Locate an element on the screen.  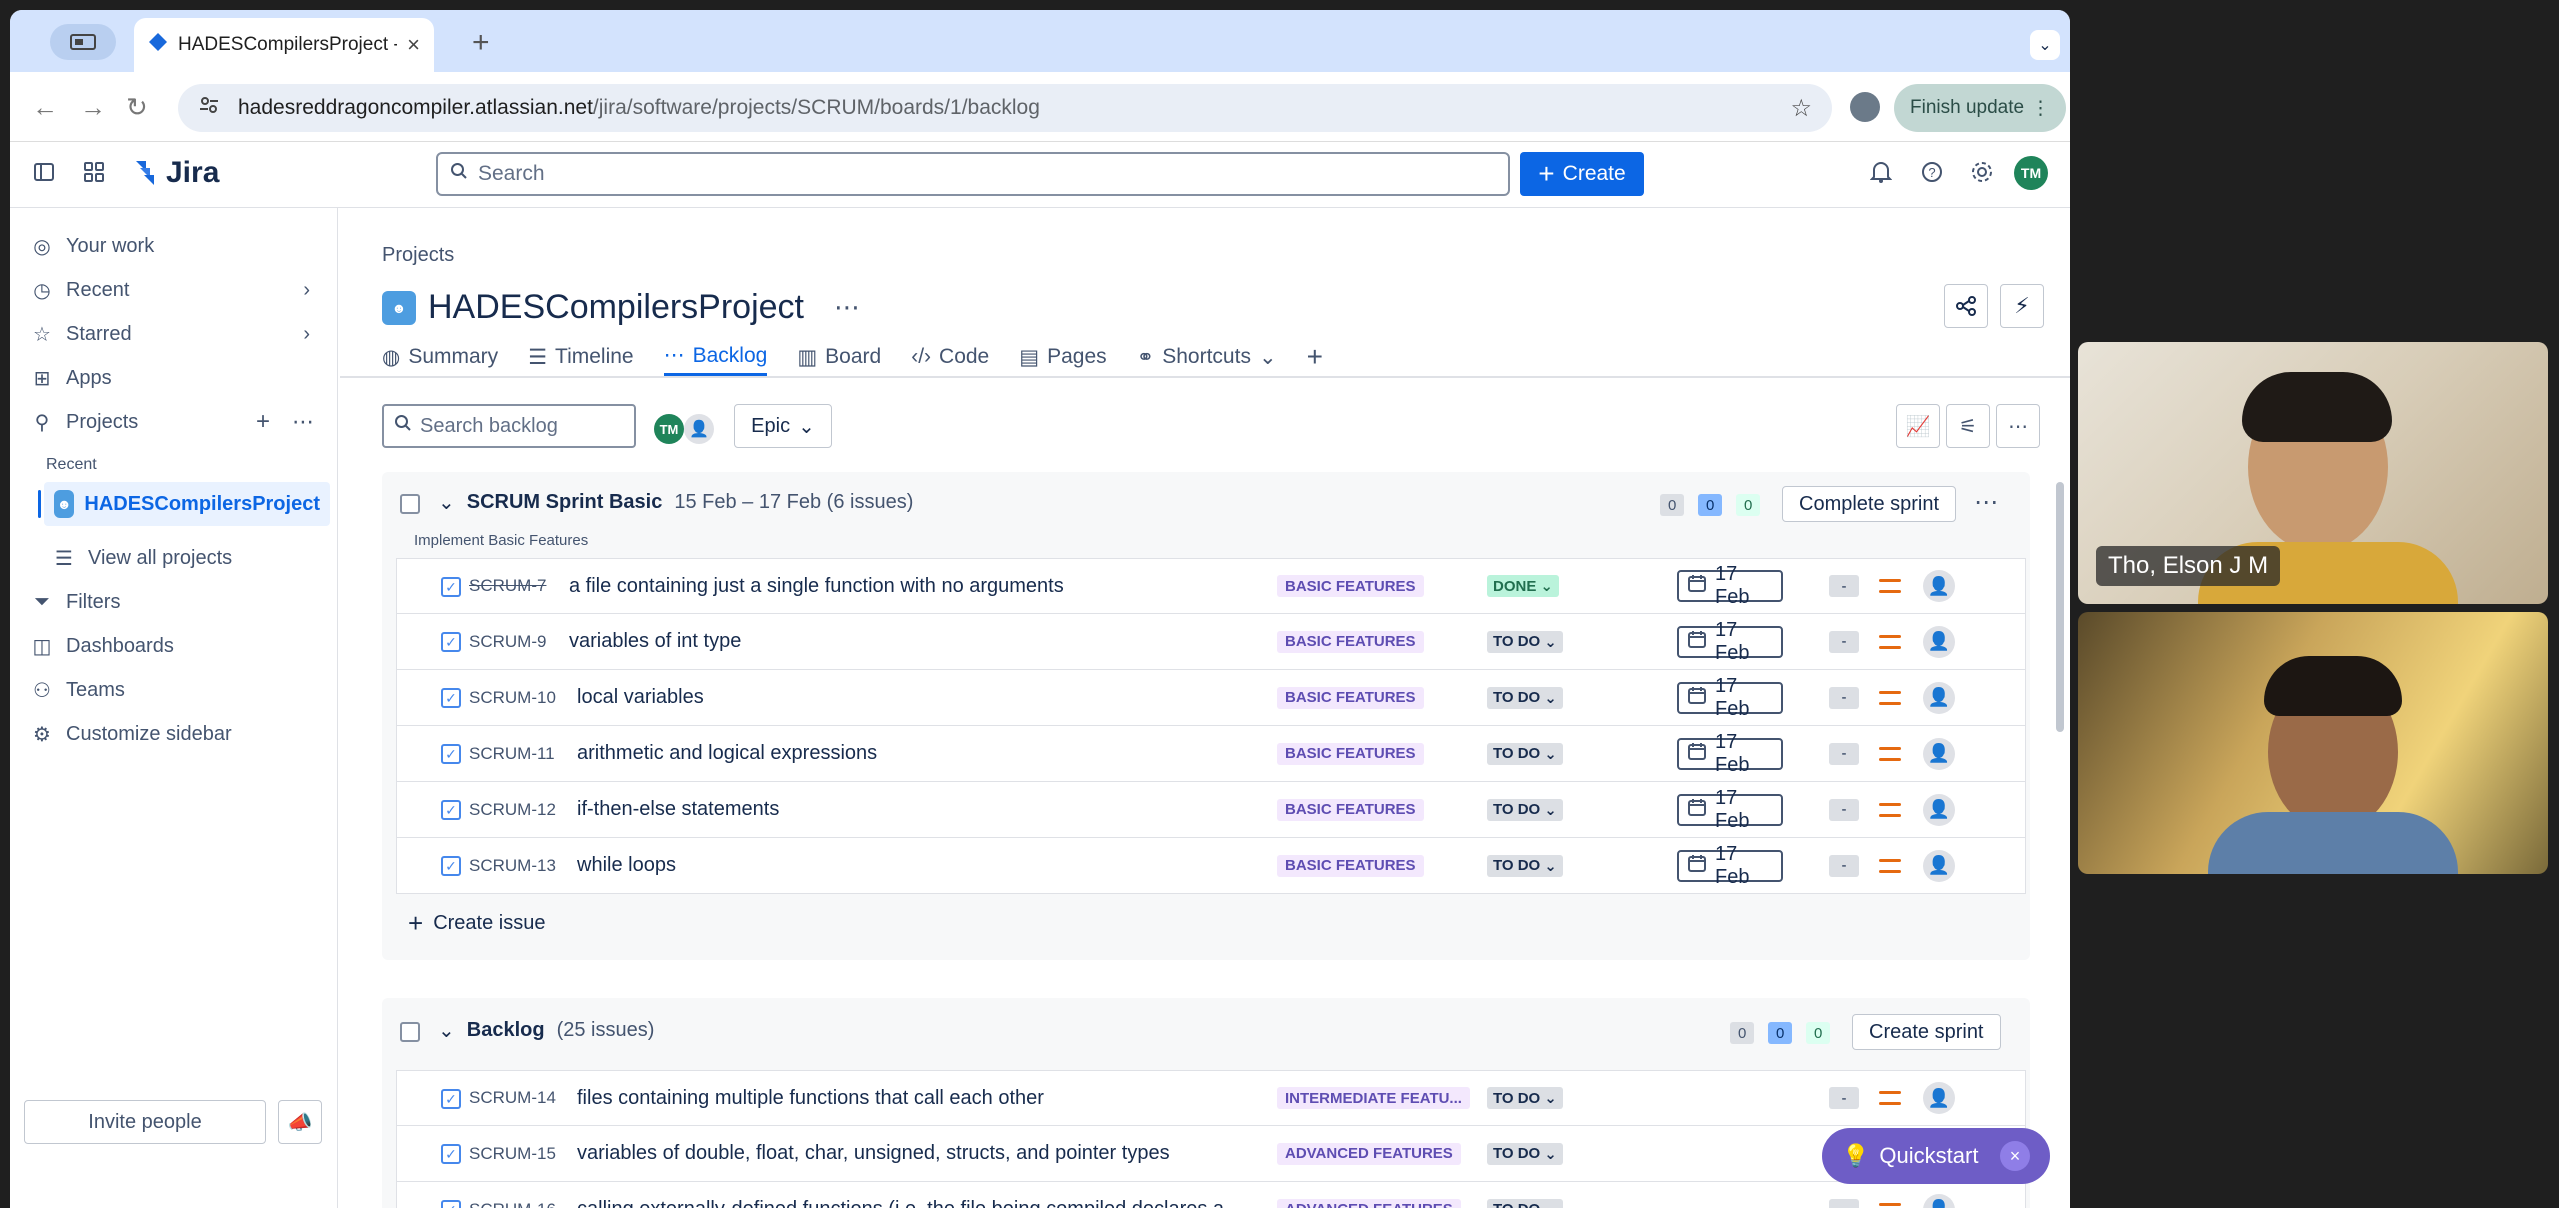
create-sprint-button: Create sprint is located at coordinates (1926, 1032).